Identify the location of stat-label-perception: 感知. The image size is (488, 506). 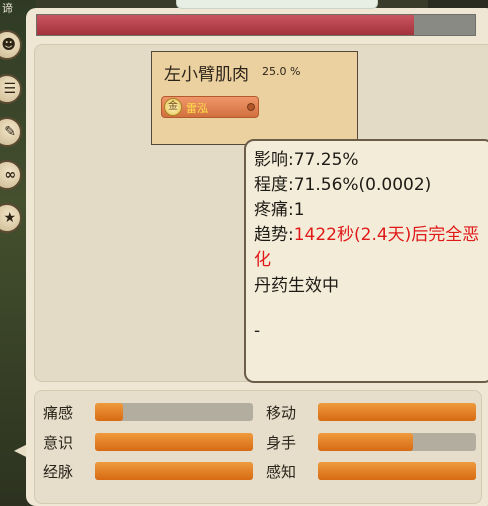
(281, 472).